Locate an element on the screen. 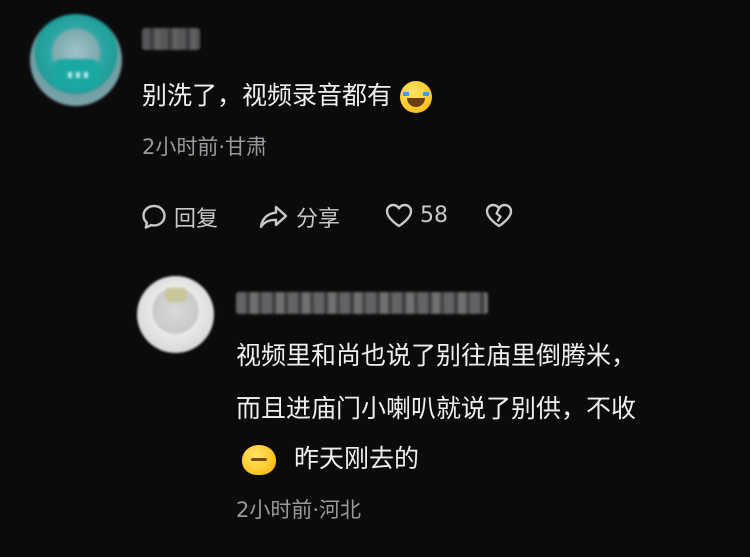  reply-line-2: 而且进庙门小喇叭就说了别供，不收 is located at coordinates (436, 408).